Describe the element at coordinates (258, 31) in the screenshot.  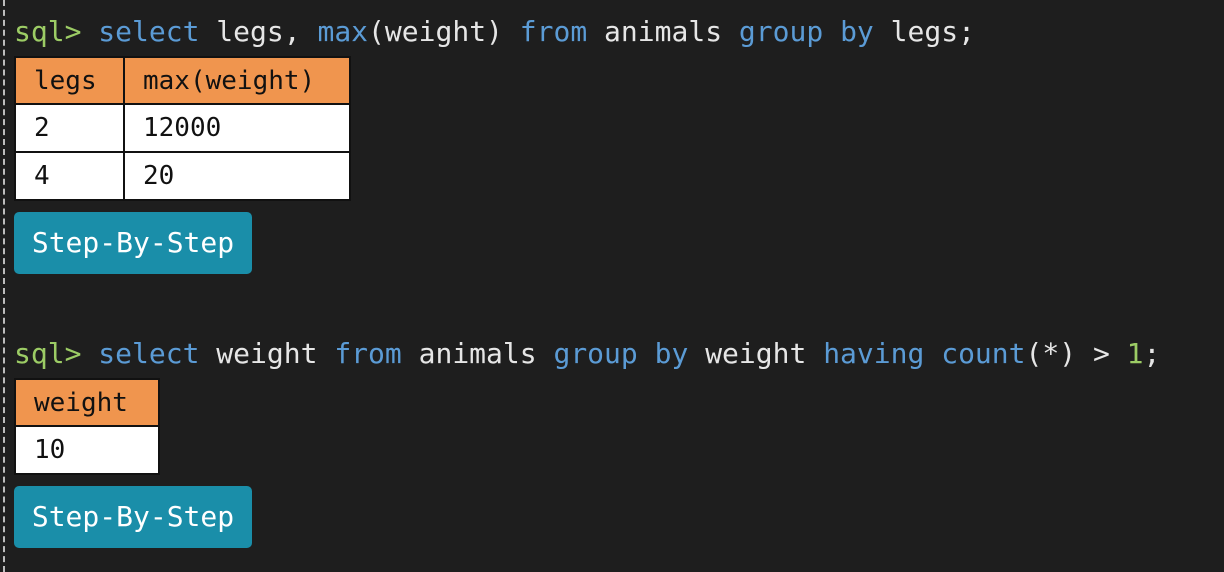
I see `sql-text: legs,` at that location.